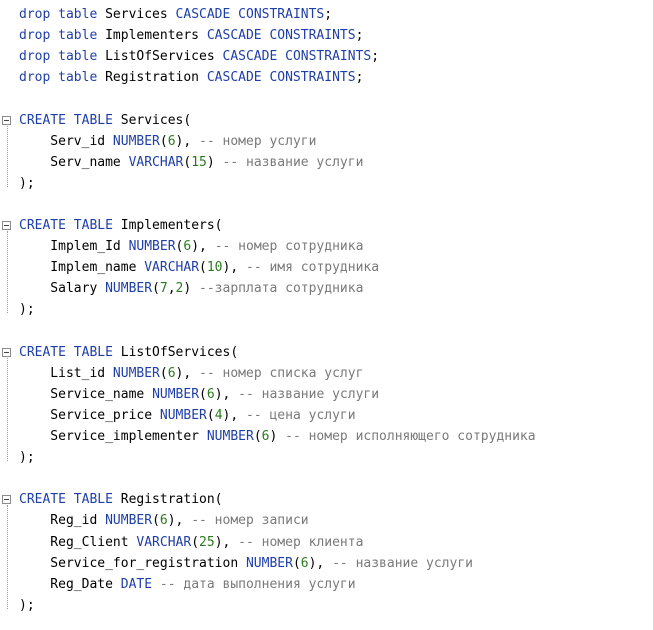 The width and height of the screenshot is (654, 630). I want to click on comment-token: -- номер клиента, so click(301, 542).